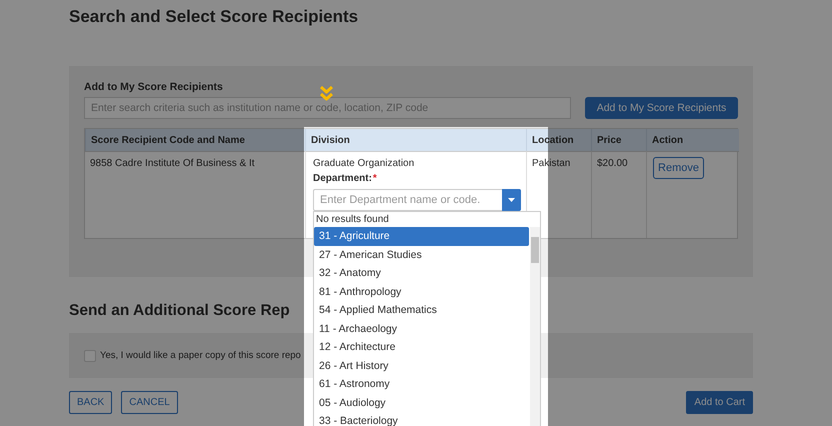 This screenshot has height=426, width=832. I want to click on table-cell: 9858 Cadre Institute Of Business & It, so click(172, 164).